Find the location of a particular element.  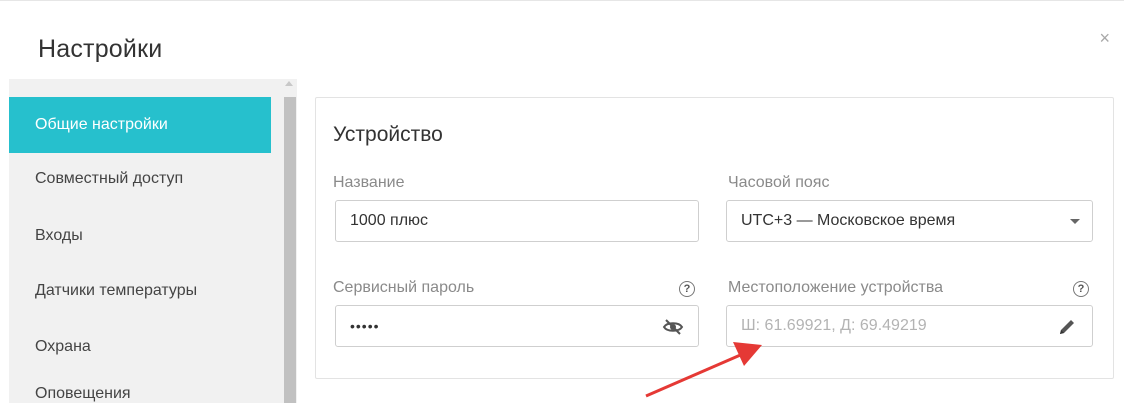

name-label: Название is located at coordinates (369, 182).